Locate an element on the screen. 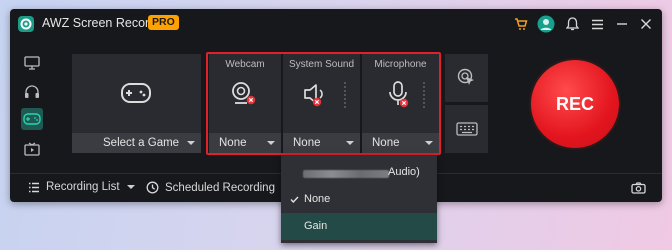 The height and width of the screenshot is (250, 672). menu-item-none: None is located at coordinates (359, 199).